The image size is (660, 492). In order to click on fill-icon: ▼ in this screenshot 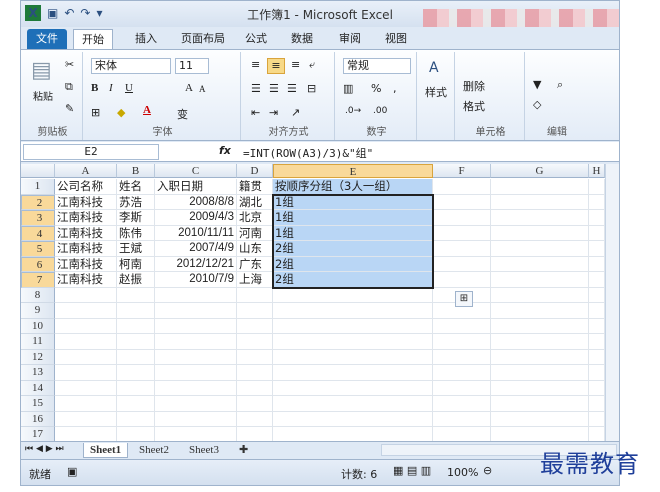, I will do `click(537, 84)`.